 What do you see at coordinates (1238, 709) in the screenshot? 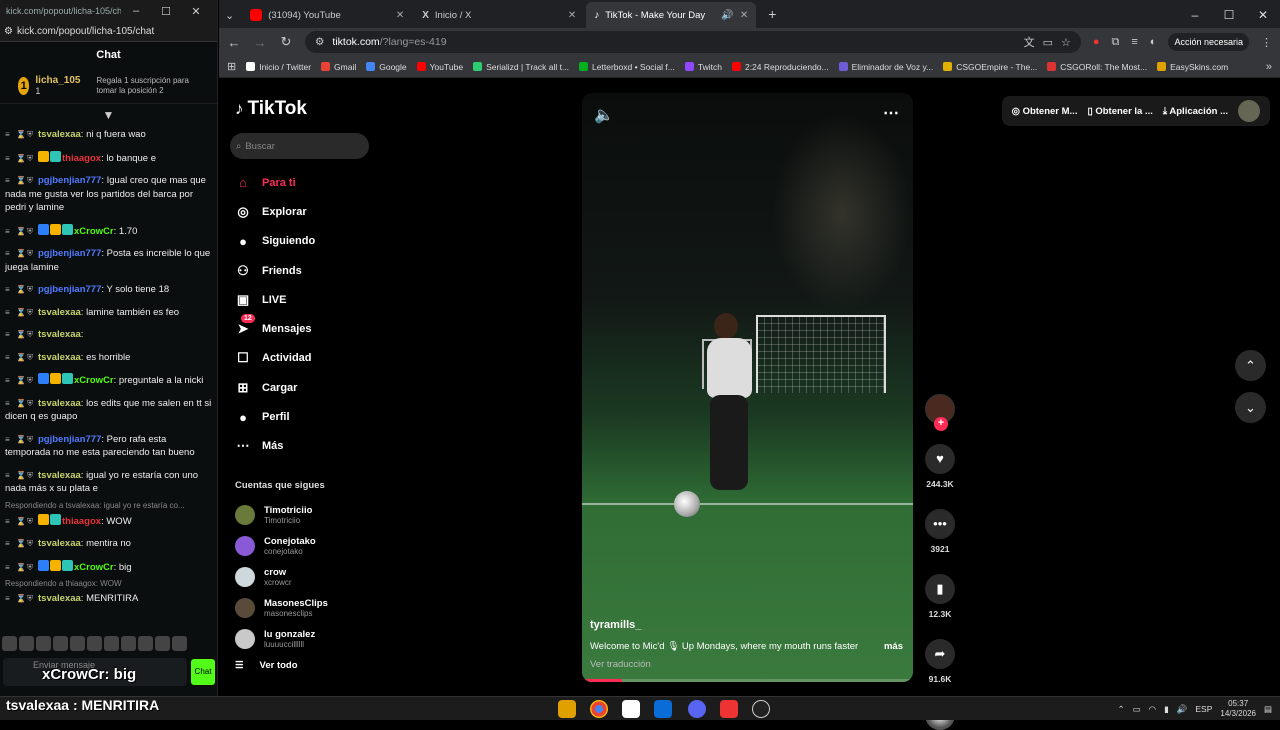
I see `clock: 05:37 14/3/2026` at bounding box center [1238, 709].